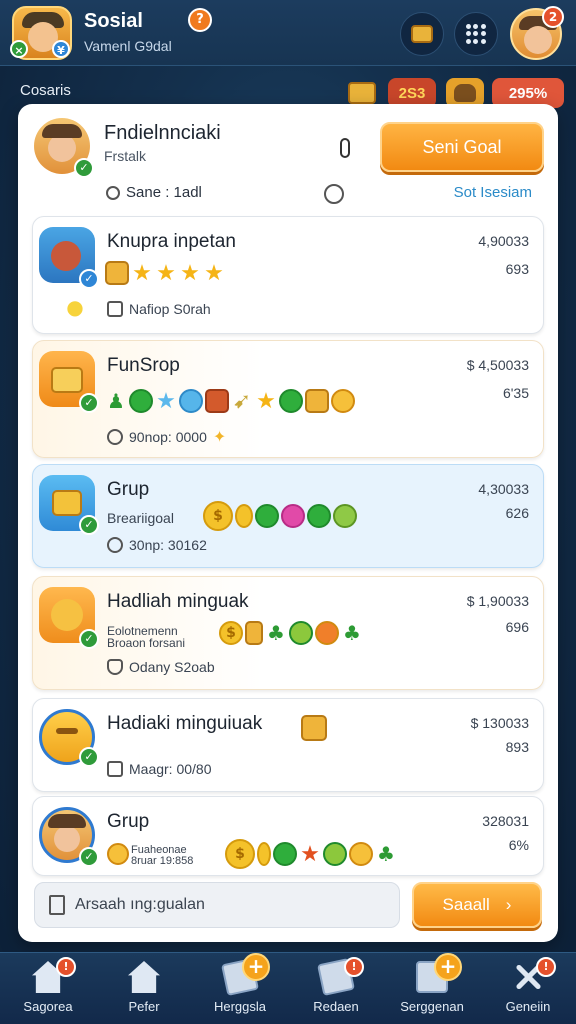 The width and height of the screenshot is (576, 1024). What do you see at coordinates (493, 192) in the screenshot?
I see `panel-link: Sot Isesiam` at bounding box center [493, 192].